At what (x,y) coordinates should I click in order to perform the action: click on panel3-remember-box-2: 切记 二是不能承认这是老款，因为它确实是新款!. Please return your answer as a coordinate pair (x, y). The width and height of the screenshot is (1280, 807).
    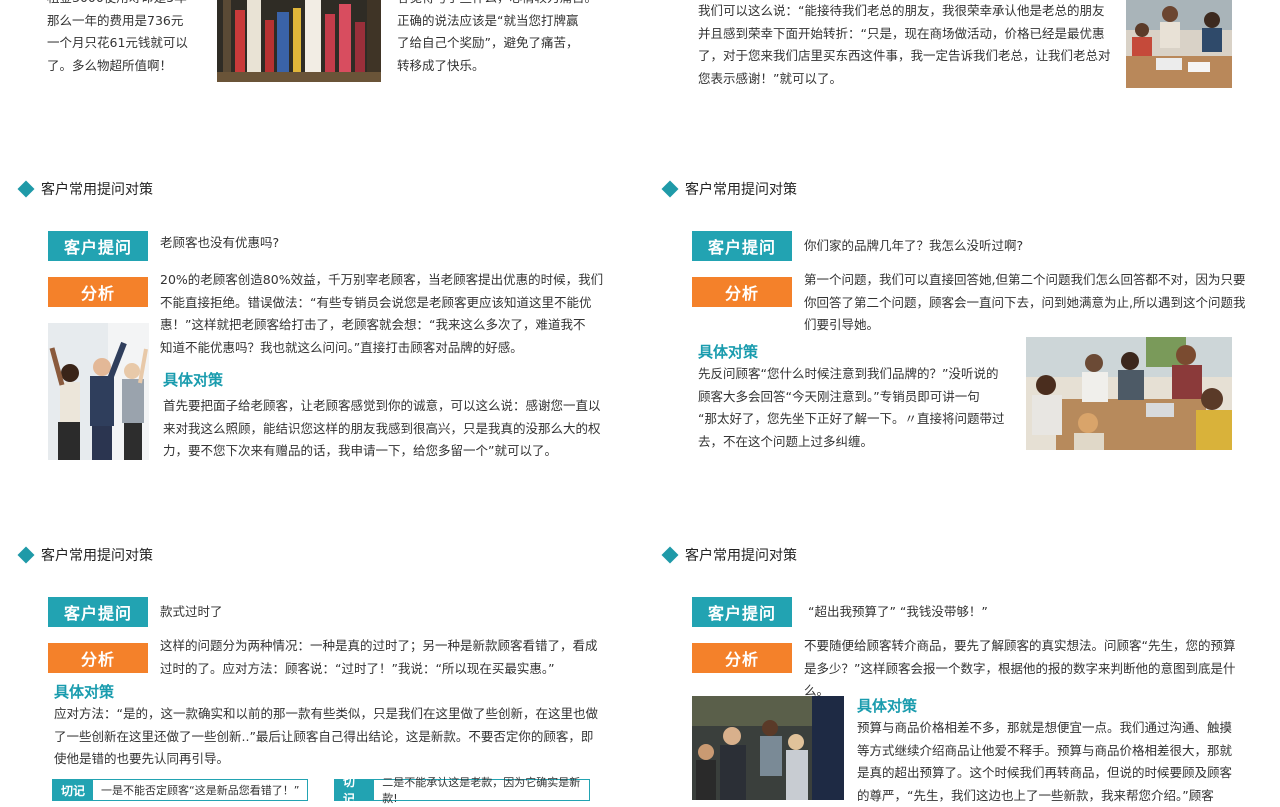
    Looking at the image, I should click on (462, 790).